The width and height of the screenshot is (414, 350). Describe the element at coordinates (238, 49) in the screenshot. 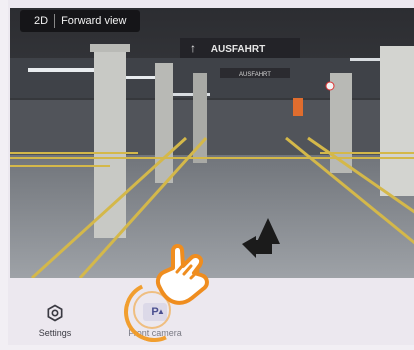

I see `exit-sign-main: AUSFAHRT` at that location.